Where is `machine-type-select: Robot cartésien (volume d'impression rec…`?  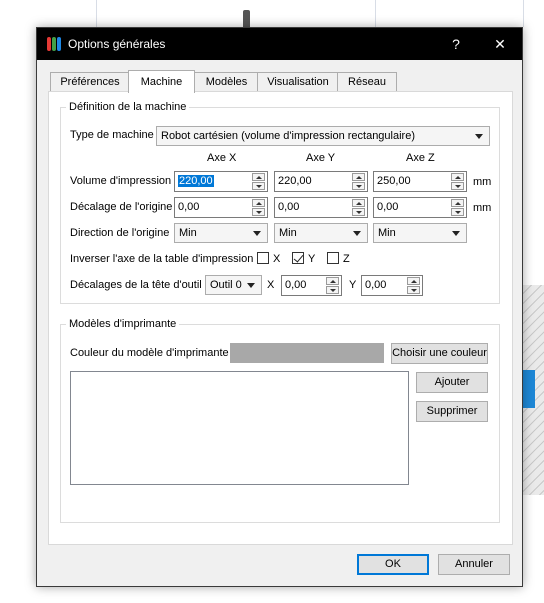
machine-type-select: Robot cartésien (volume d'impression rec… is located at coordinates (323, 136).